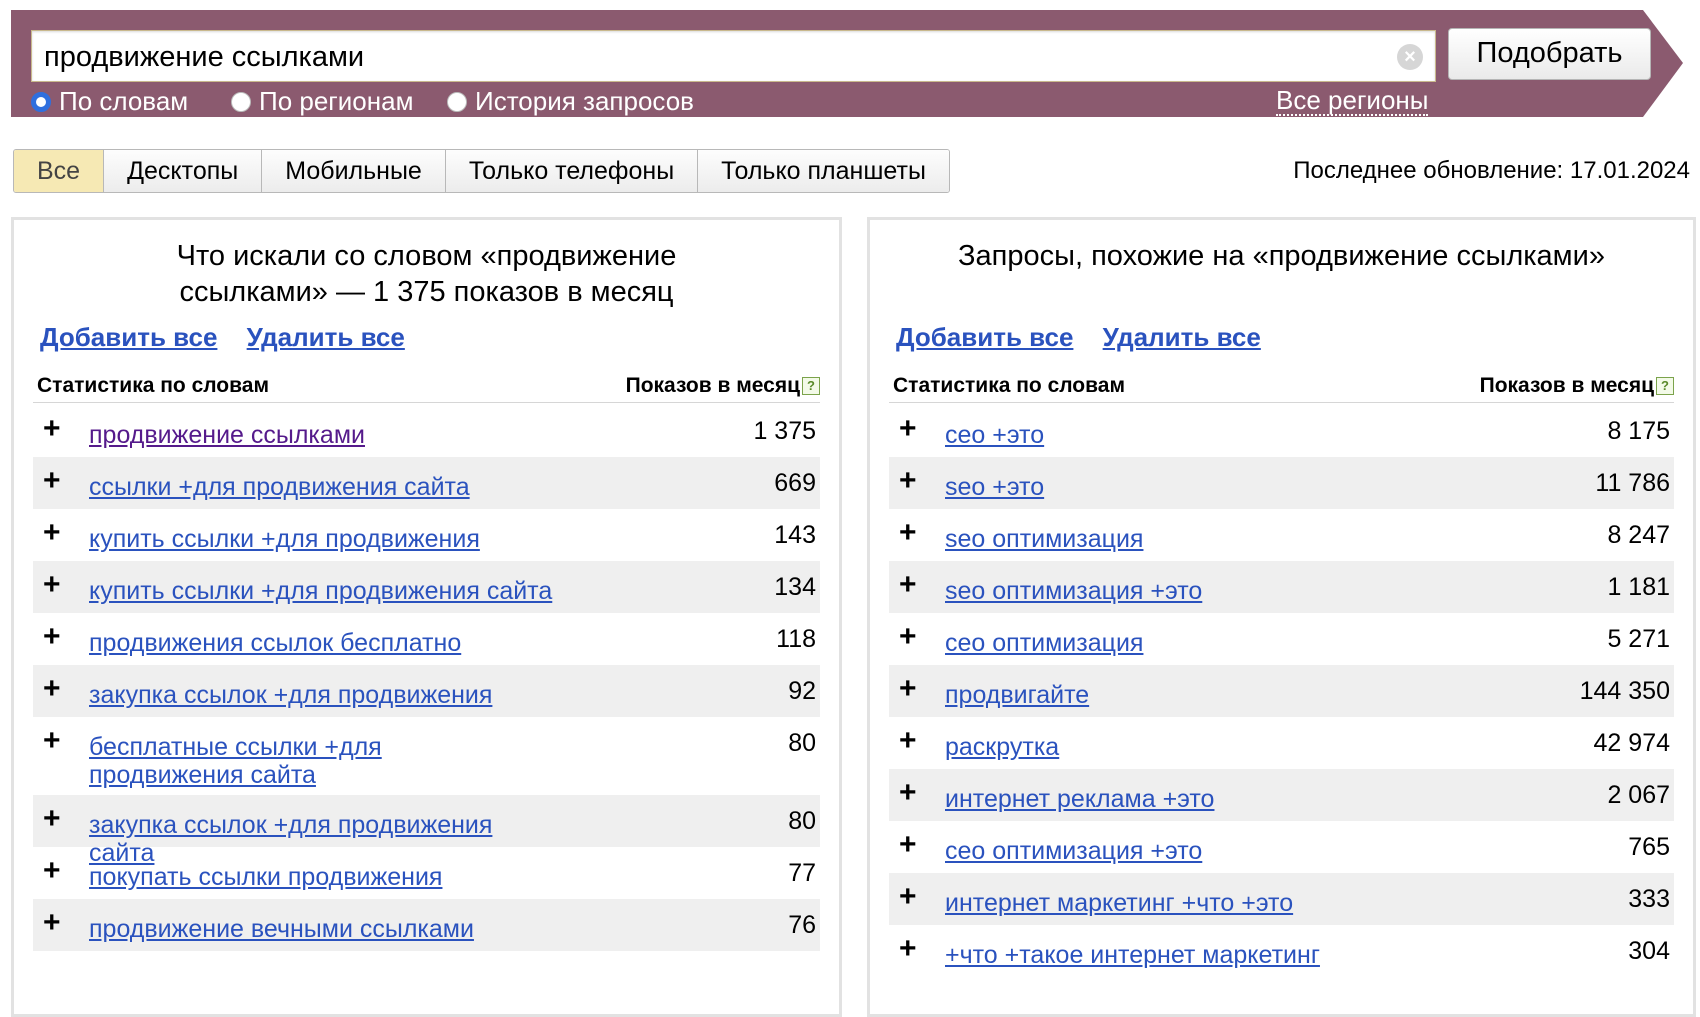 This screenshot has height=1017, width=1700. I want to click on table-row: + купить ссылки +для продвижения 143, so click(426, 535).